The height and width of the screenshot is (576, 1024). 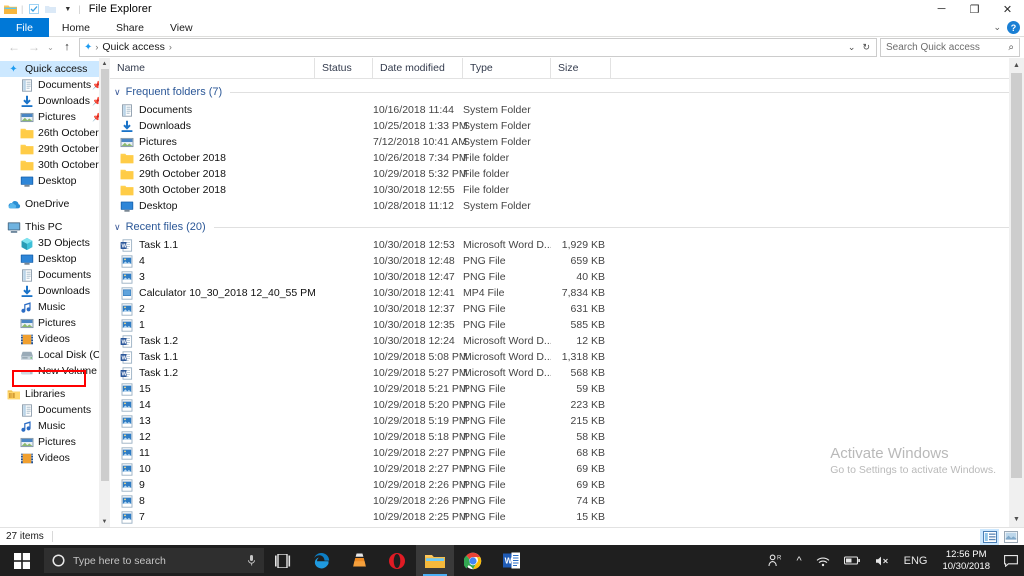 What do you see at coordinates (67, 47) in the screenshot?
I see `up-button: ↑` at bounding box center [67, 47].